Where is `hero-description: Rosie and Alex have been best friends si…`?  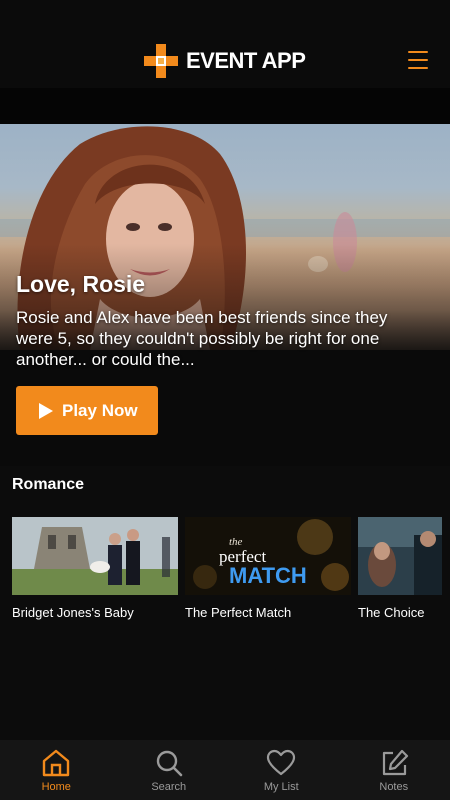
hero-description: Rosie and Alex have been best friends si… is located at coordinates (202, 338).